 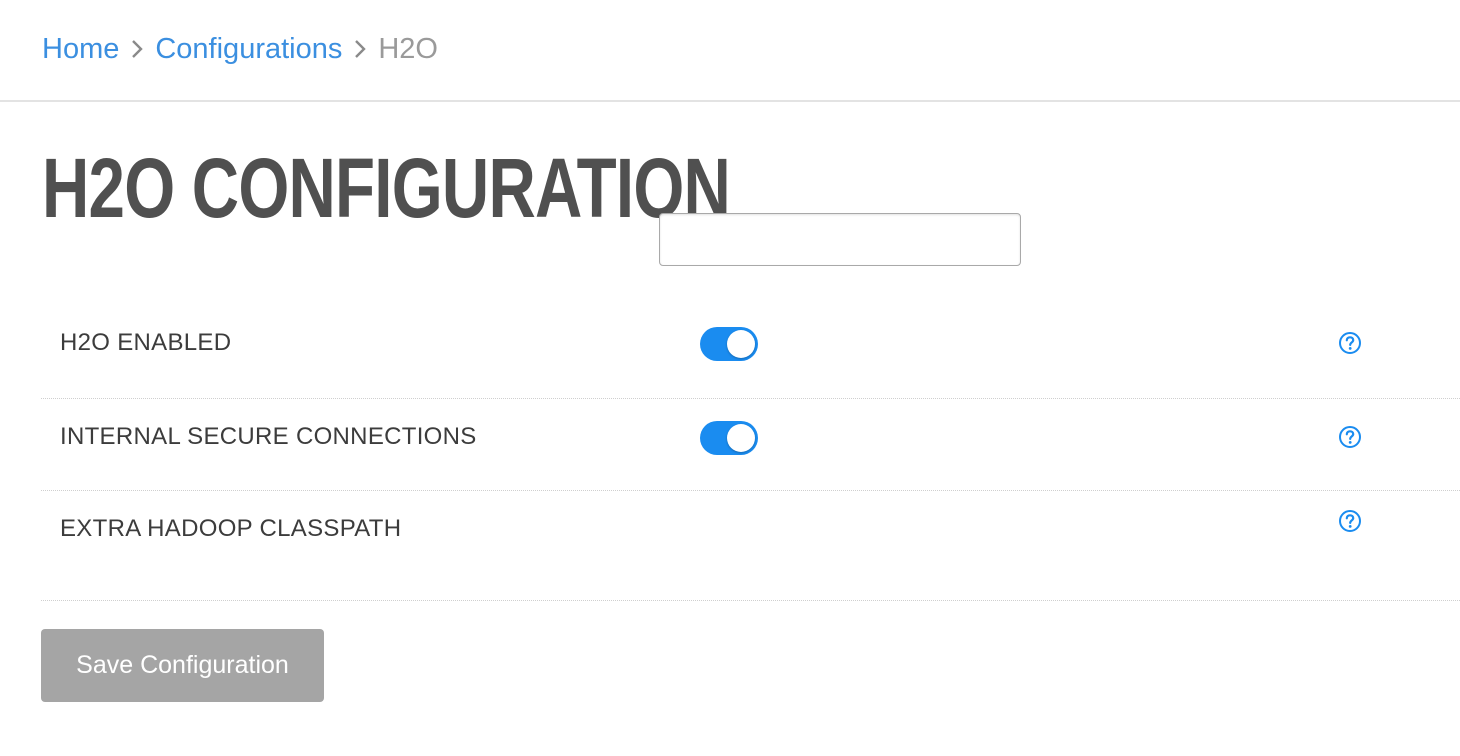 What do you see at coordinates (268, 436) in the screenshot?
I see `setting-label: INTERNAL SECURE CONNECTIONS` at bounding box center [268, 436].